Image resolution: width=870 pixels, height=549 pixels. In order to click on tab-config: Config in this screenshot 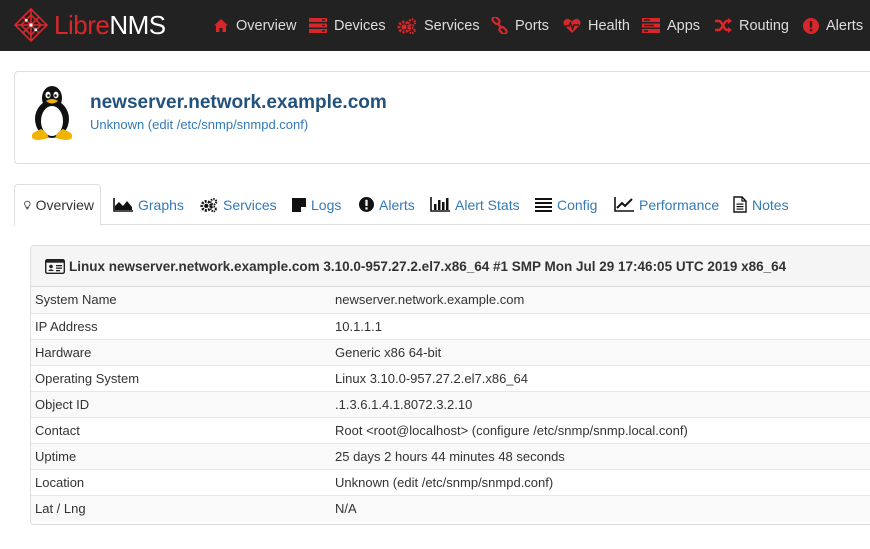, I will do `click(566, 204)`.